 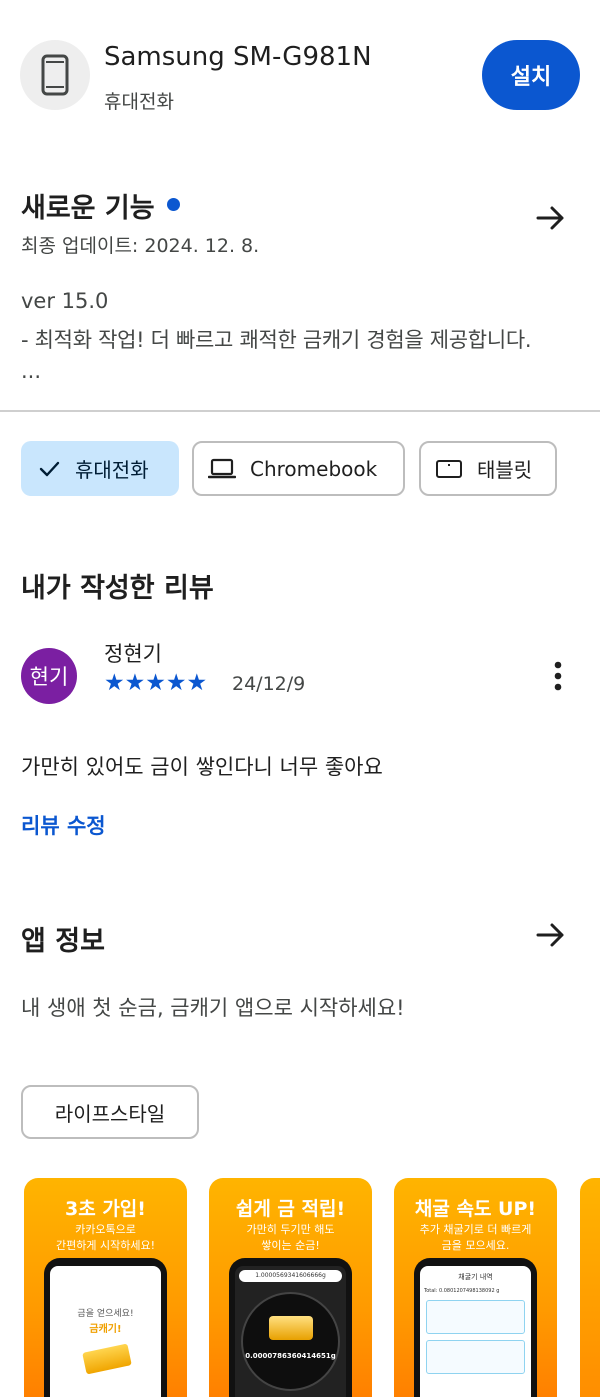 I want to click on about-app-title: 앱 정보, so click(x=63, y=938).